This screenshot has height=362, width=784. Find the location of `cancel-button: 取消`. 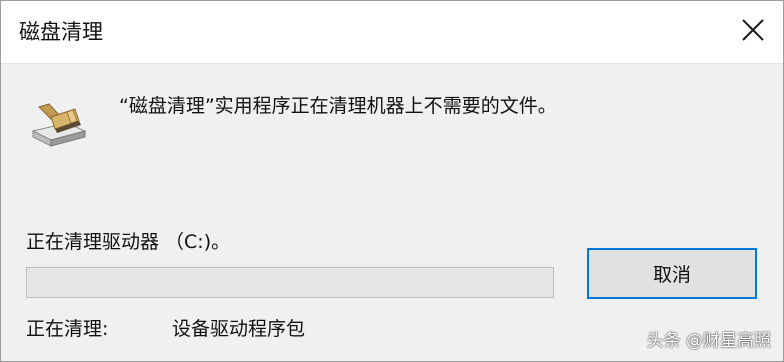

cancel-button: 取消 is located at coordinates (672, 273).